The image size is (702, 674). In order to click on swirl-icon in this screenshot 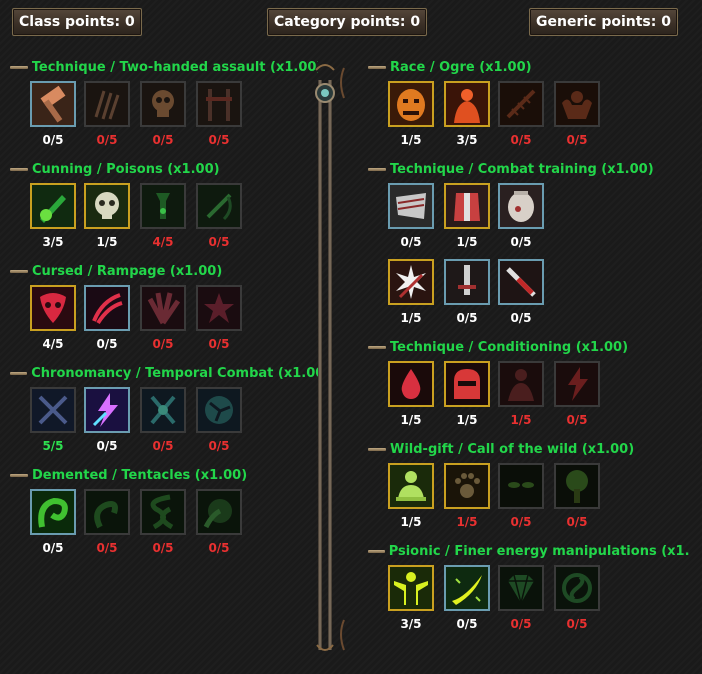, I will do `click(577, 588)`.